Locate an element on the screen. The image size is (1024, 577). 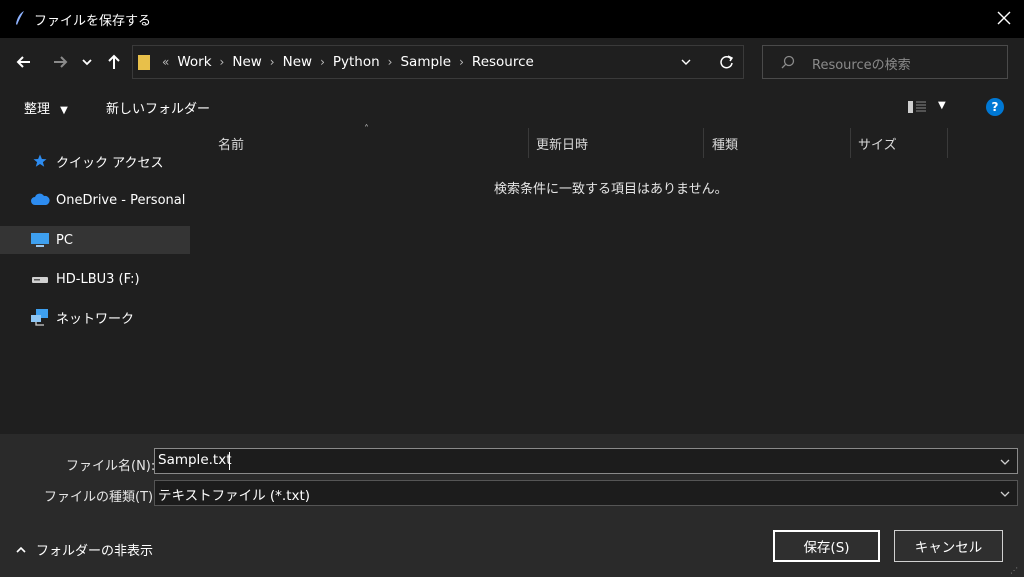
organize-dropdown-icon: ▼ is located at coordinates (64, 110).